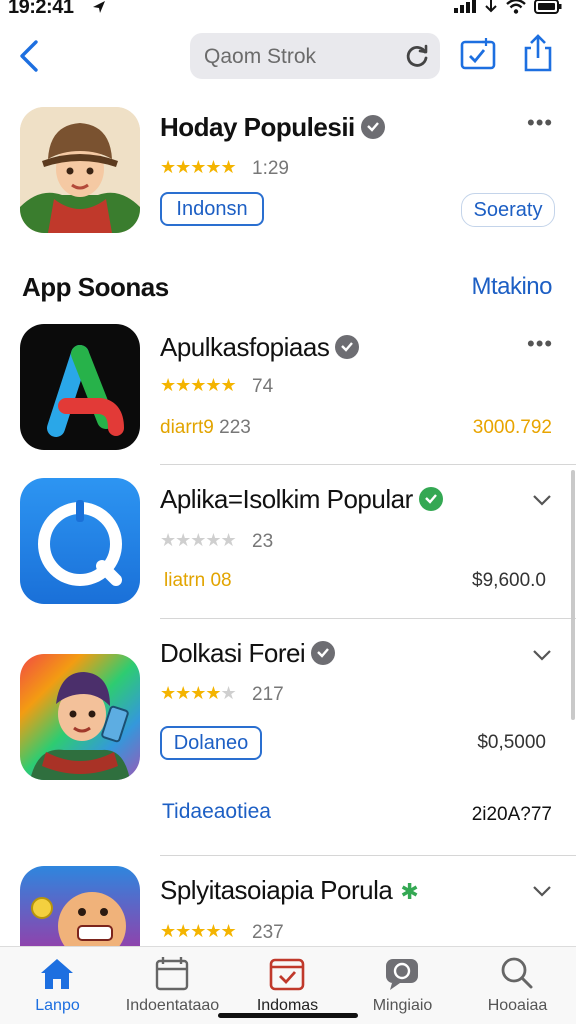  I want to click on refresh-icon, so click(417, 55).